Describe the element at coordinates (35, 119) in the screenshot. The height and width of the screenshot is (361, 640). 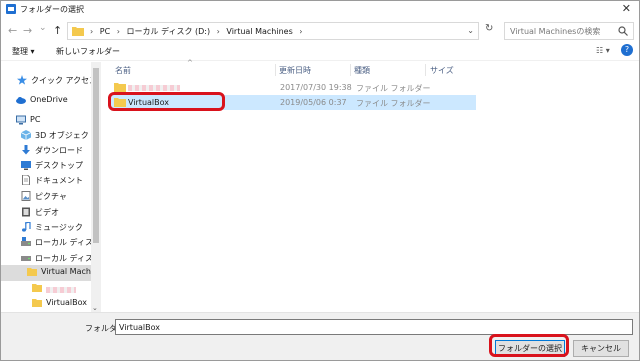
I see `sidebar-item-label: PC` at that location.